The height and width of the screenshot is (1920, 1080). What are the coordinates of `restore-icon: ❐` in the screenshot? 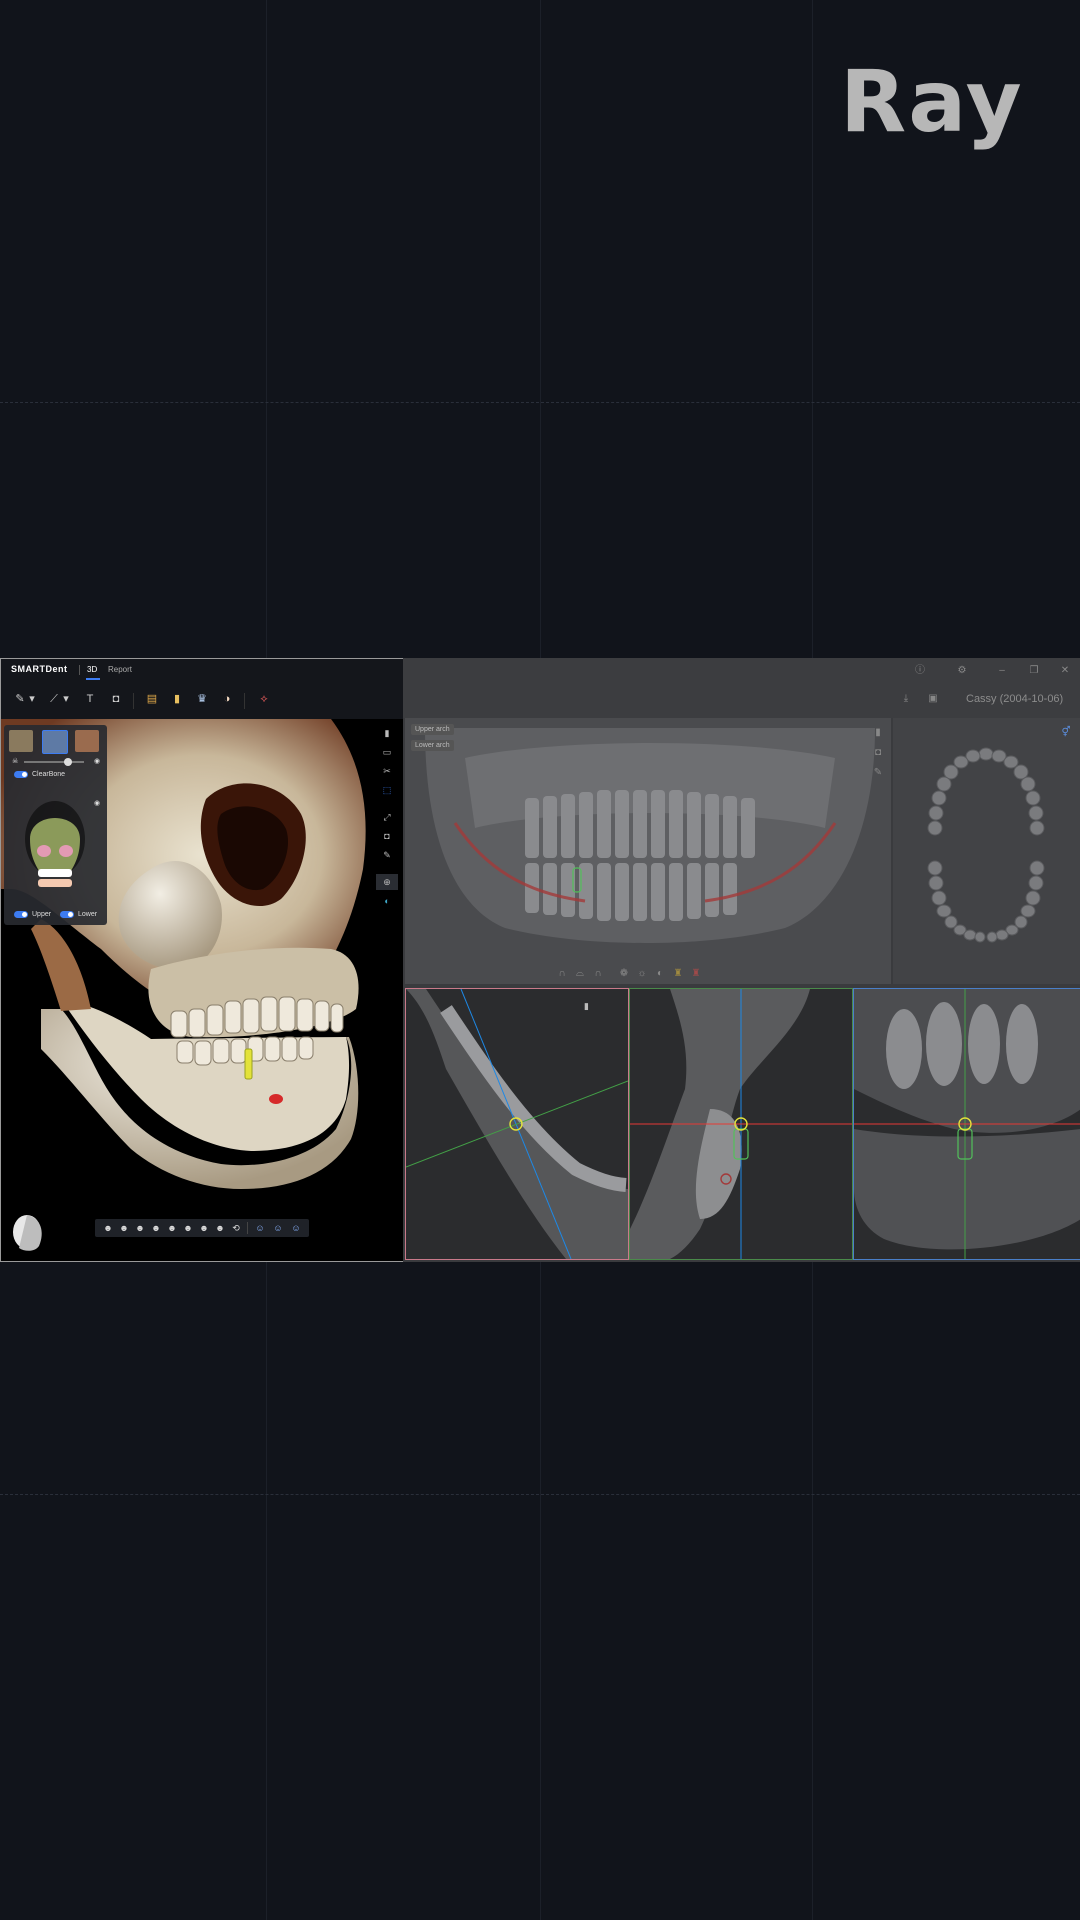 It's located at (1034, 671).